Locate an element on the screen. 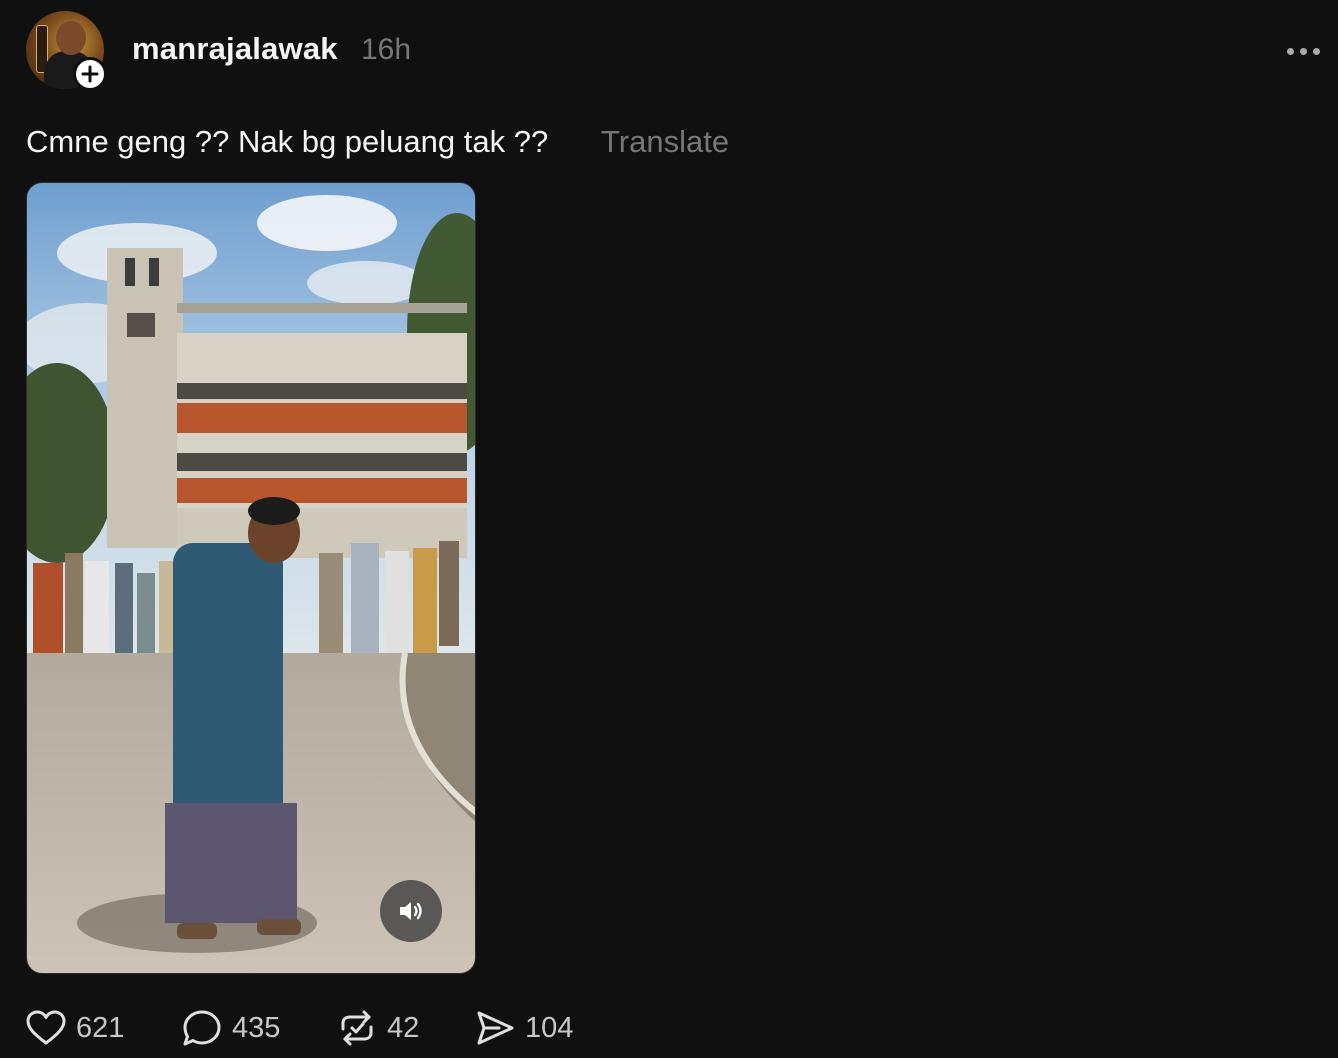 The image size is (1338, 1058). reply-count: 435 is located at coordinates (256, 1027).